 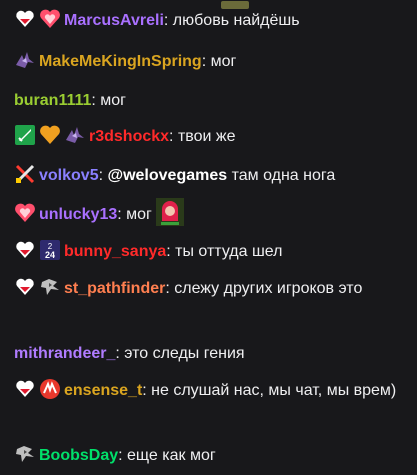 I want to click on chat-username: volkov5, so click(x=69, y=175).